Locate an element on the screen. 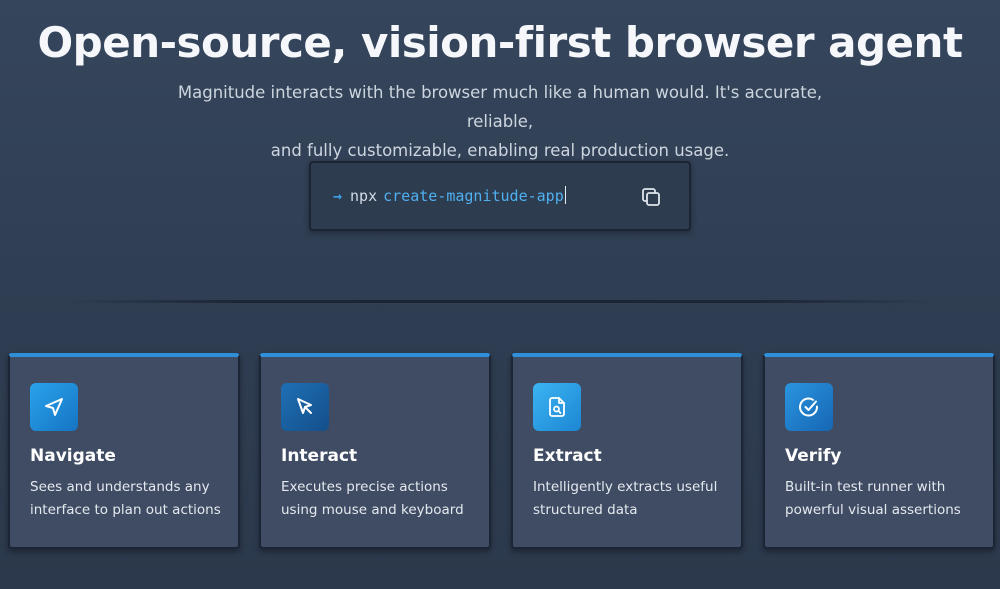 The image size is (1000, 589). prompt-arrow-icon: → is located at coordinates (338, 196).